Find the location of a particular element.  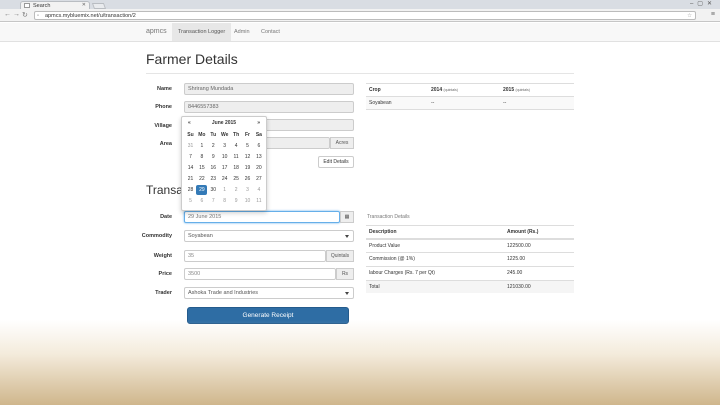

calendar-day: 12 is located at coordinates (247, 157).